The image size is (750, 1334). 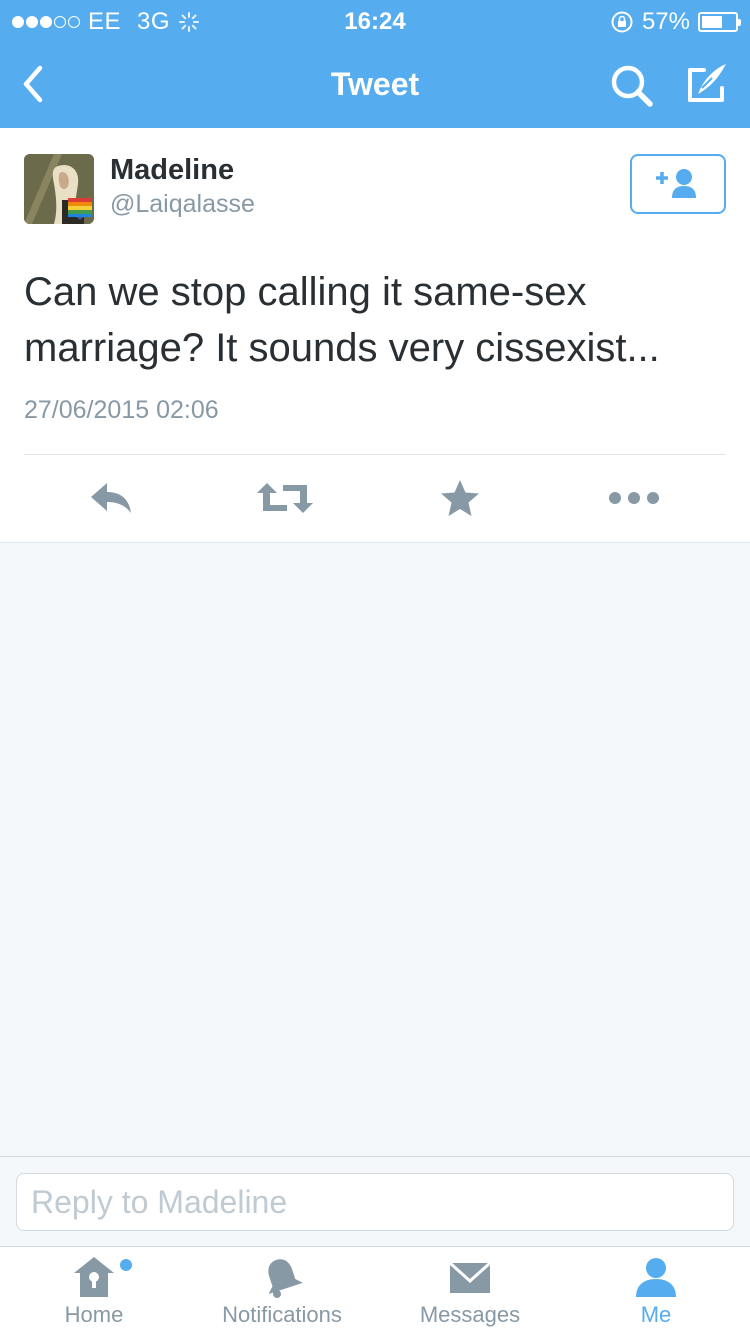 I want to click on favorite-button, so click(x=460, y=498).